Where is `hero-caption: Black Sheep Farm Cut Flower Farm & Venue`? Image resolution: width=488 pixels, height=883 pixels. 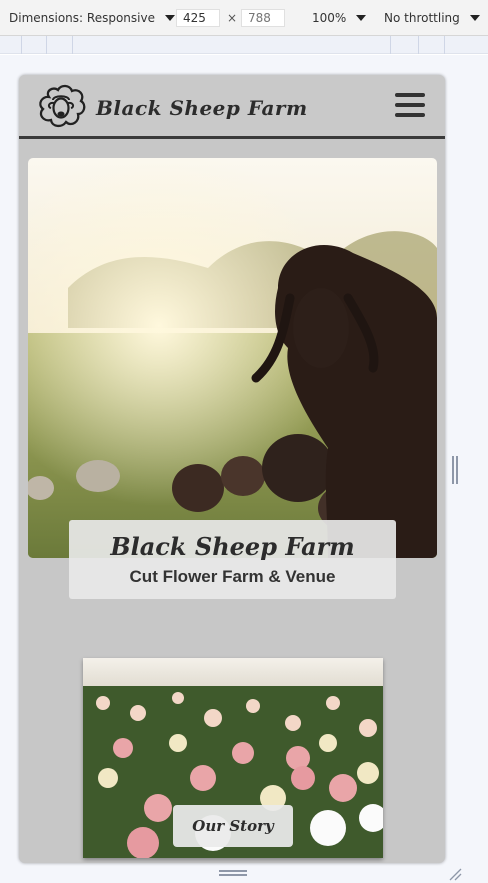
hero-caption: Black Sheep Farm Cut Flower Farm & Venue is located at coordinates (232, 559).